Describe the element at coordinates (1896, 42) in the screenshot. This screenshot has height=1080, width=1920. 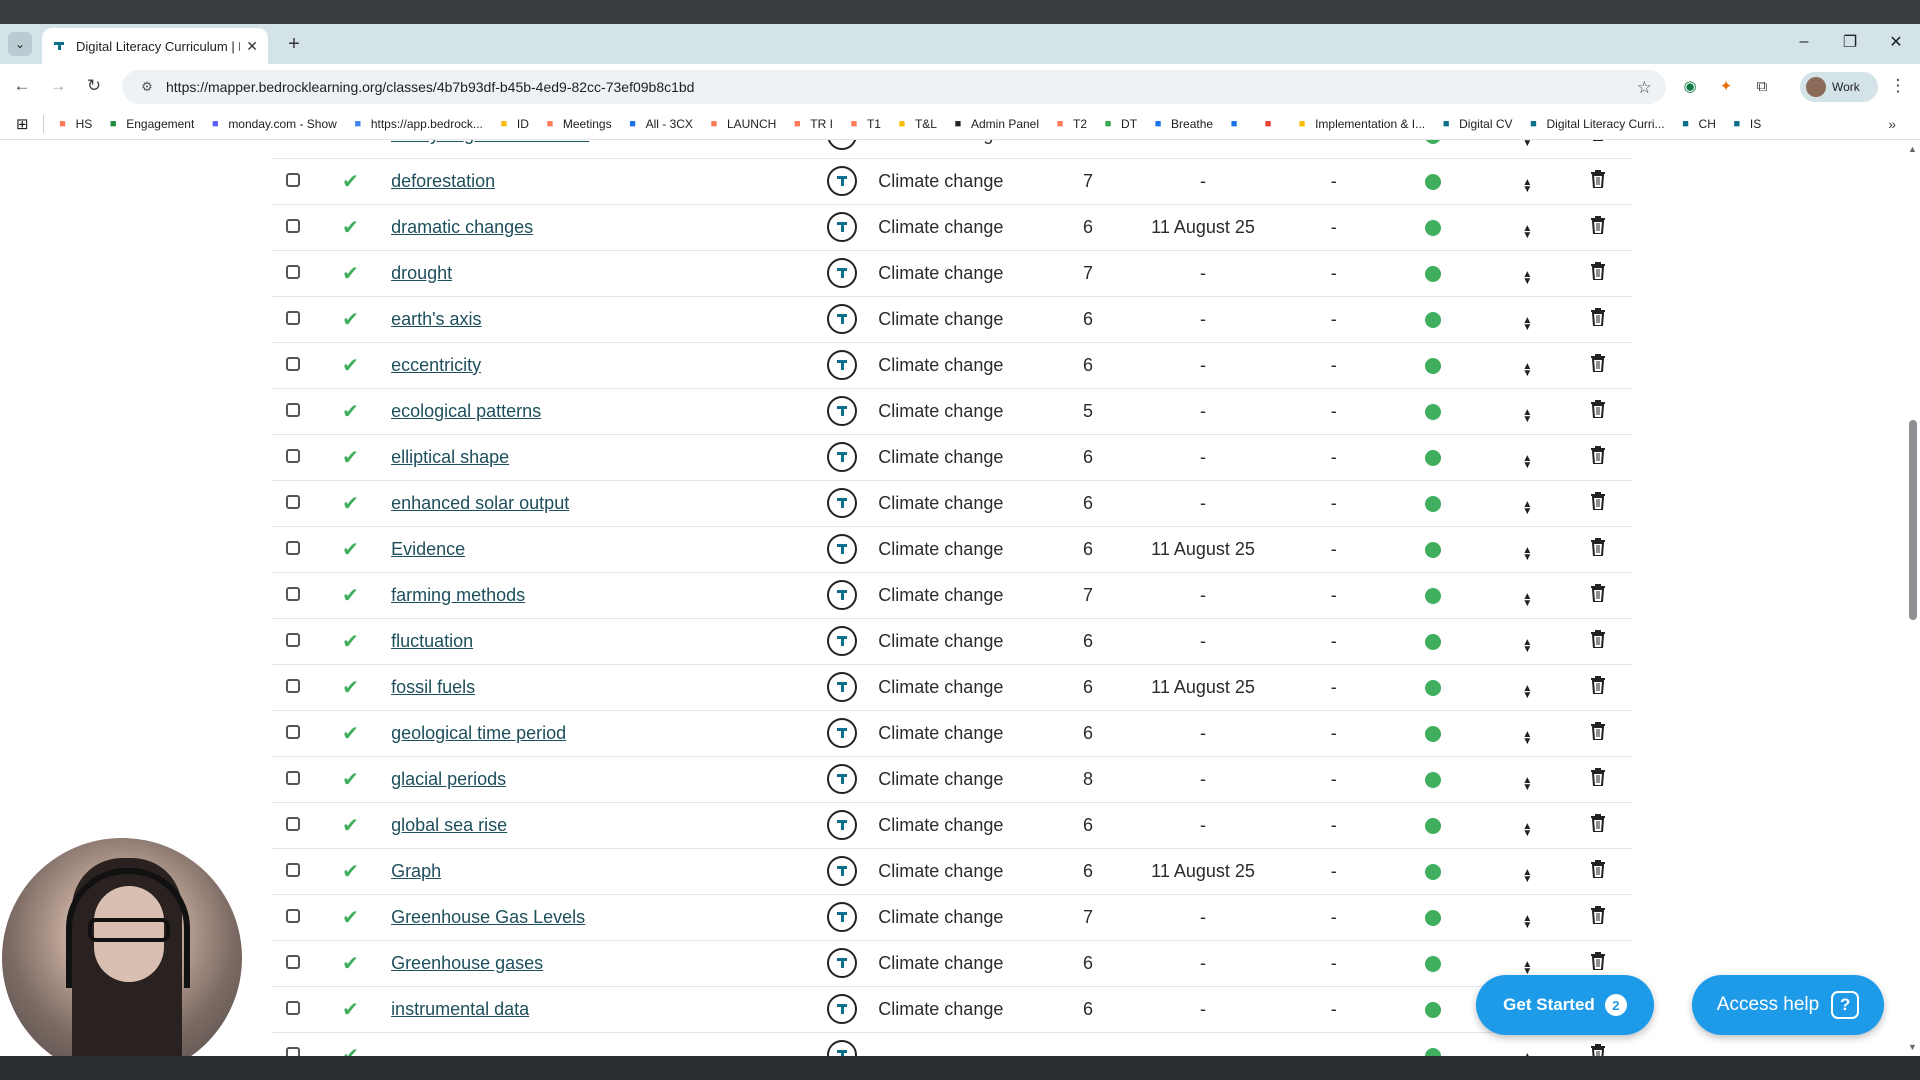
I see `window-close-icon: ✕` at that location.